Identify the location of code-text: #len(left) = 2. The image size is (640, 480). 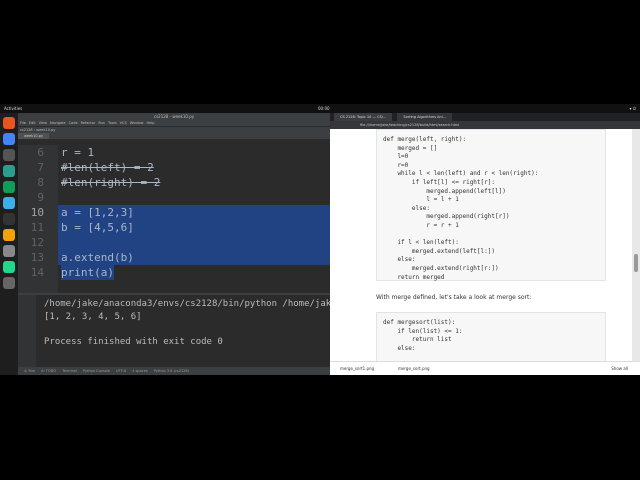
(107, 167).